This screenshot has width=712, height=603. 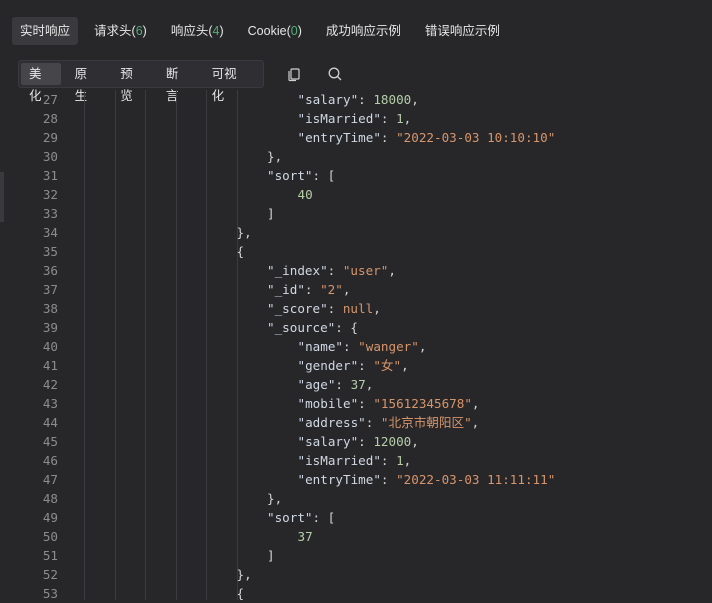 I want to click on code-token: "address", so click(x=331, y=422).